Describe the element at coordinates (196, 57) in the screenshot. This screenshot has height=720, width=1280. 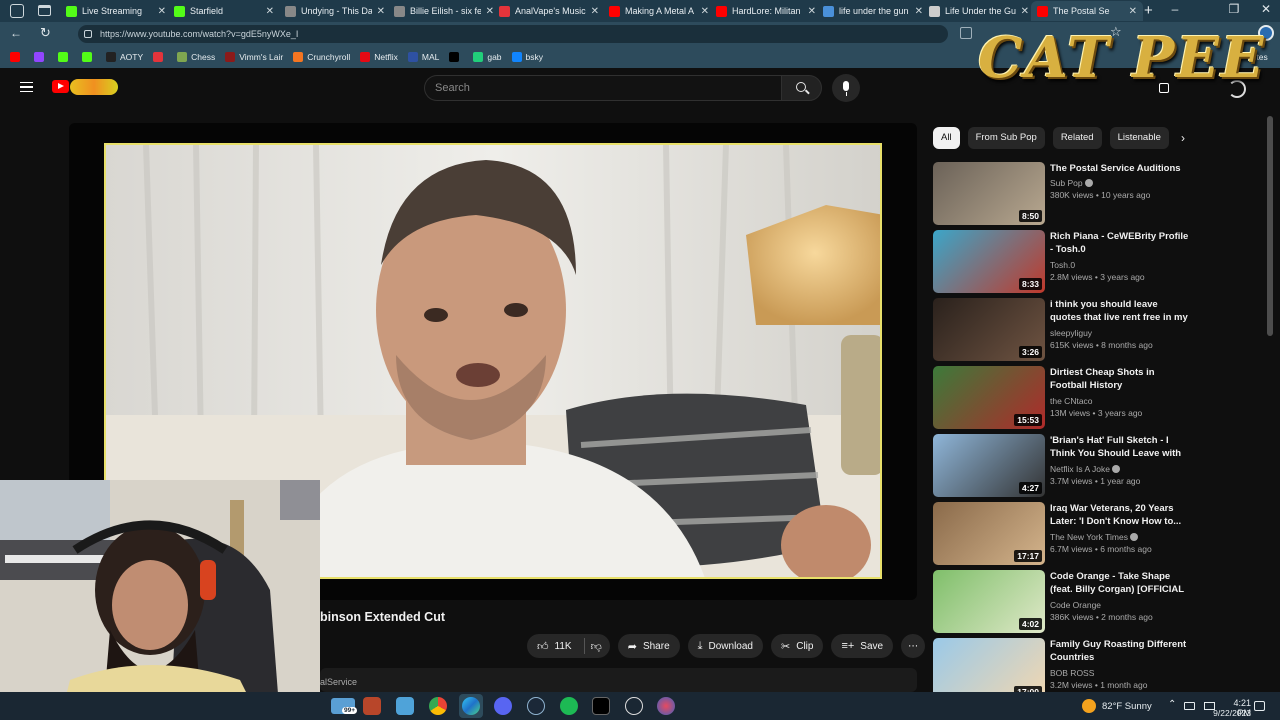
I see `bookmark-item: Chess` at that location.